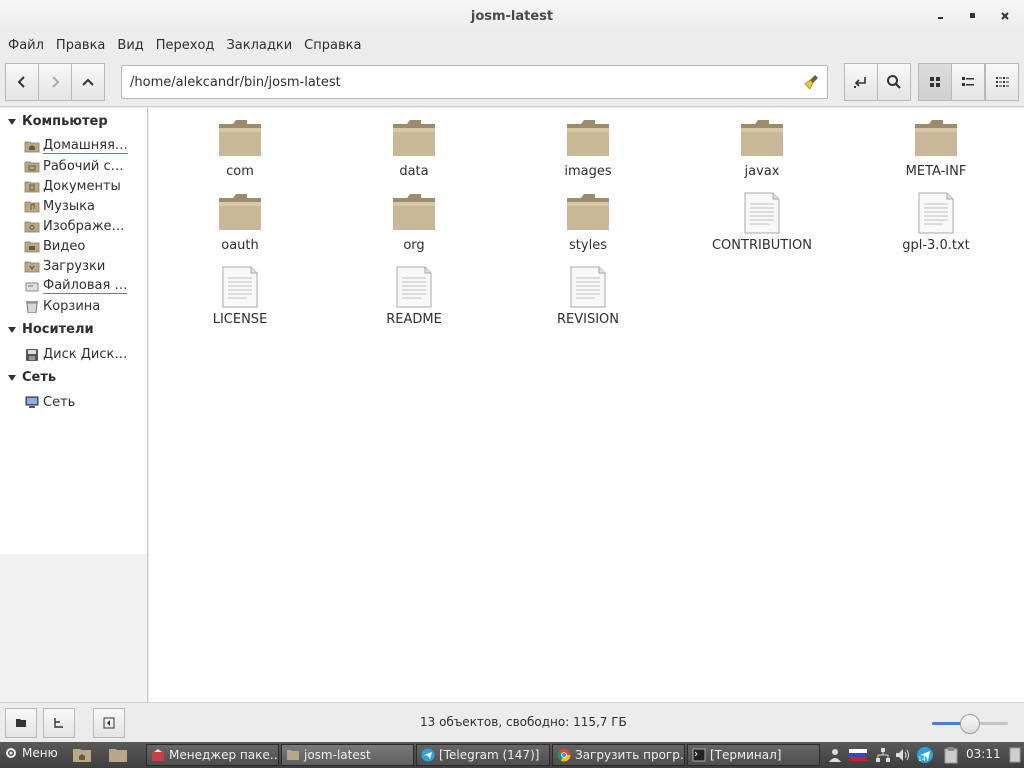 Image resolution: width=1024 pixels, height=768 pixels. What do you see at coordinates (1015, 755) in the screenshot?
I see `show-desktop-icon` at bounding box center [1015, 755].